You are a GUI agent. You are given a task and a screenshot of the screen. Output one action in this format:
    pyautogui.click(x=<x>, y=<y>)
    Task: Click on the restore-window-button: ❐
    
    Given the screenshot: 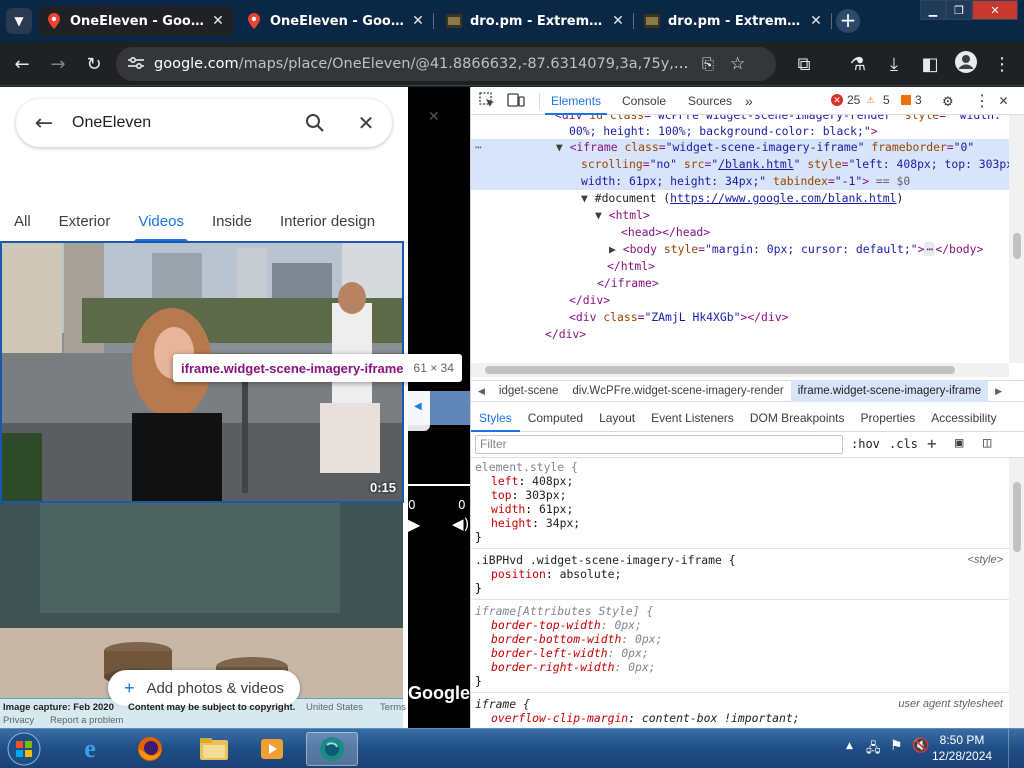 What is the action you would take?
    pyautogui.click(x=959, y=10)
    